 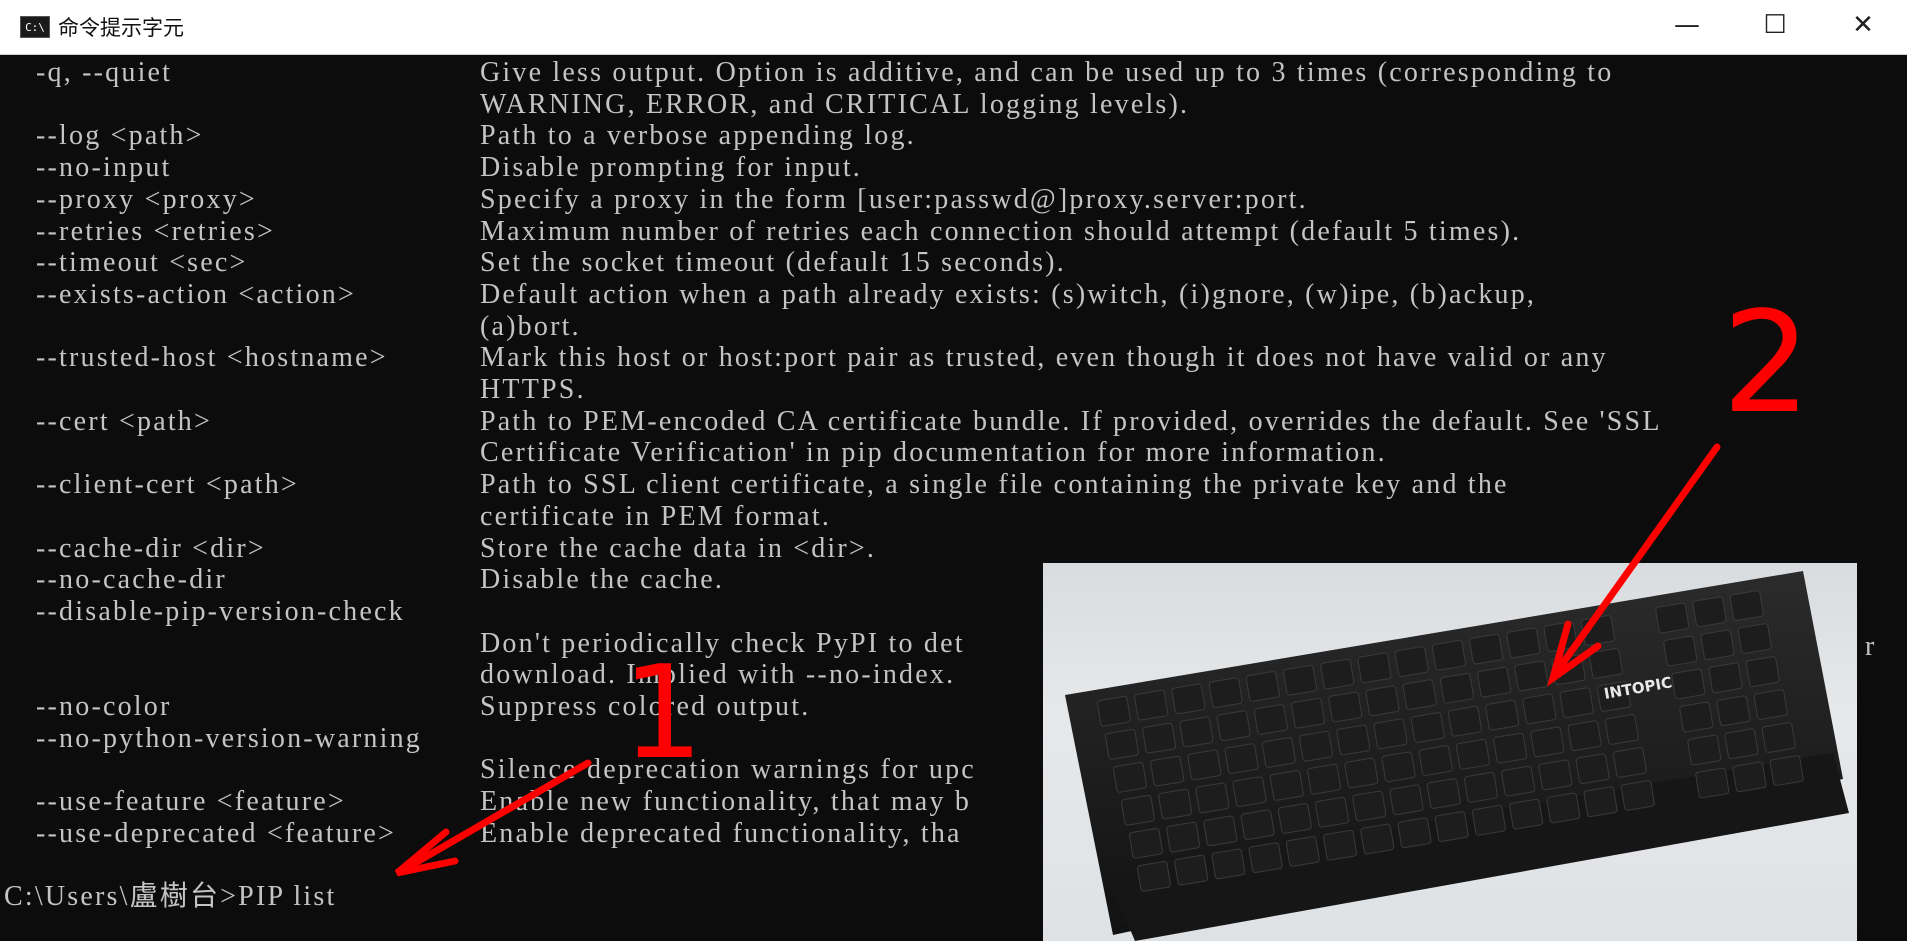 What do you see at coordinates (167, 485) in the screenshot?
I see `option-flag: --client-cert <path>` at bounding box center [167, 485].